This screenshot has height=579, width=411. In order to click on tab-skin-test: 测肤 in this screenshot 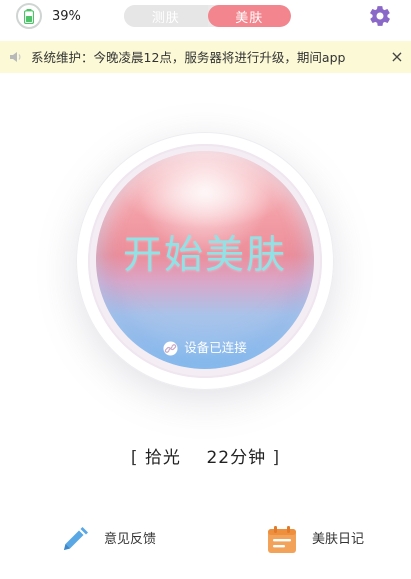, I will do `click(166, 16)`.